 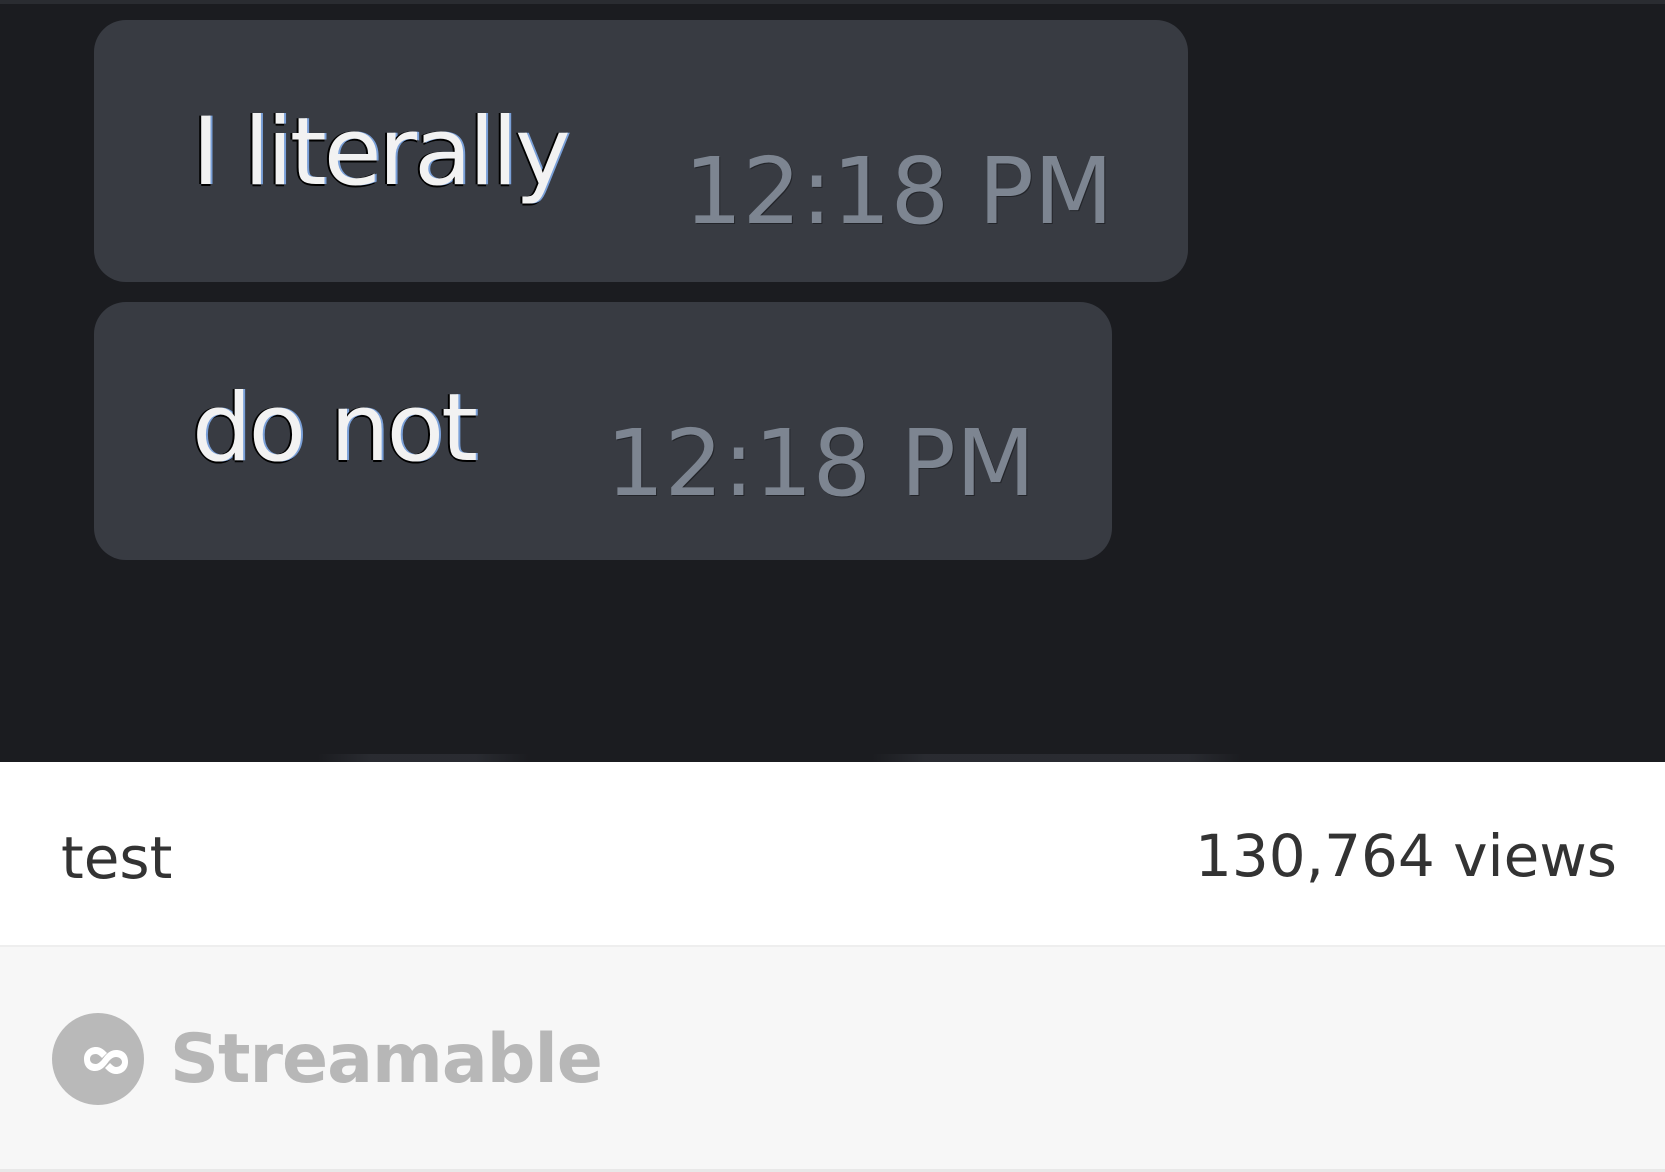 What do you see at coordinates (641, 151) in the screenshot?
I see `chat-message-bubble: I literally 12:18 PM` at bounding box center [641, 151].